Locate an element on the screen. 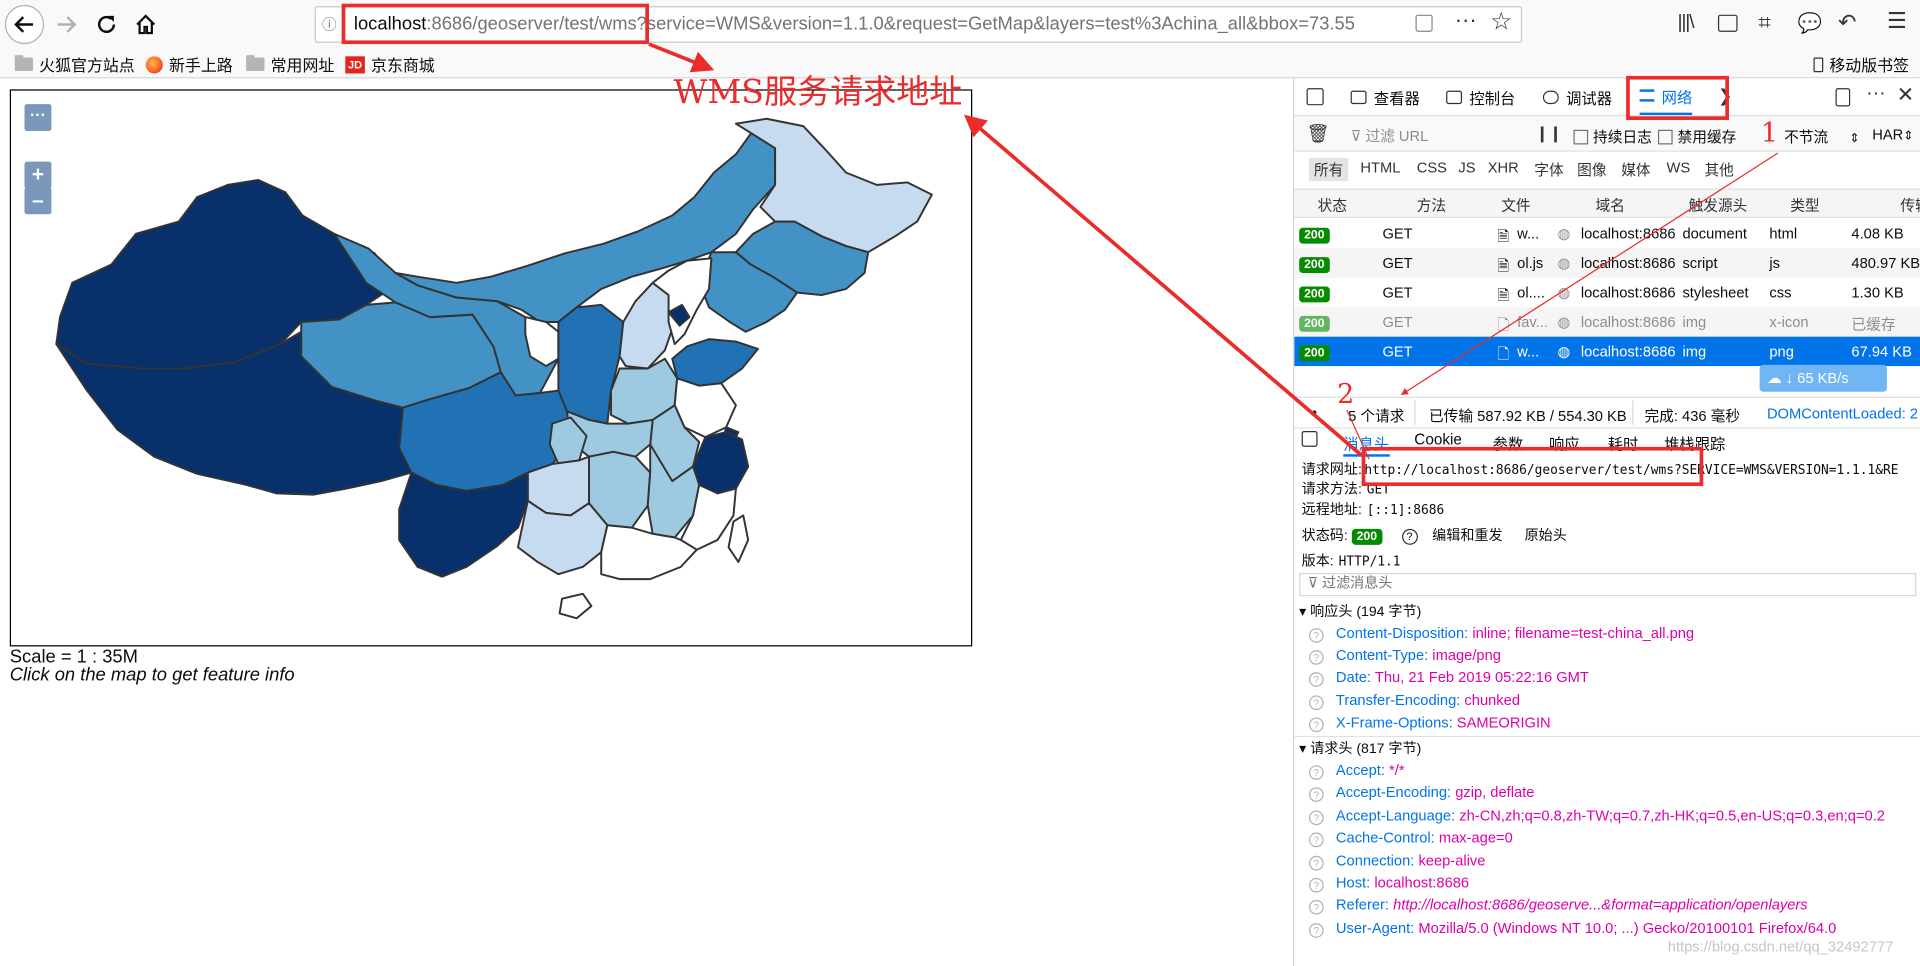 The height and width of the screenshot is (966, 1920). arrow-one is located at coordinates (1589, 274).